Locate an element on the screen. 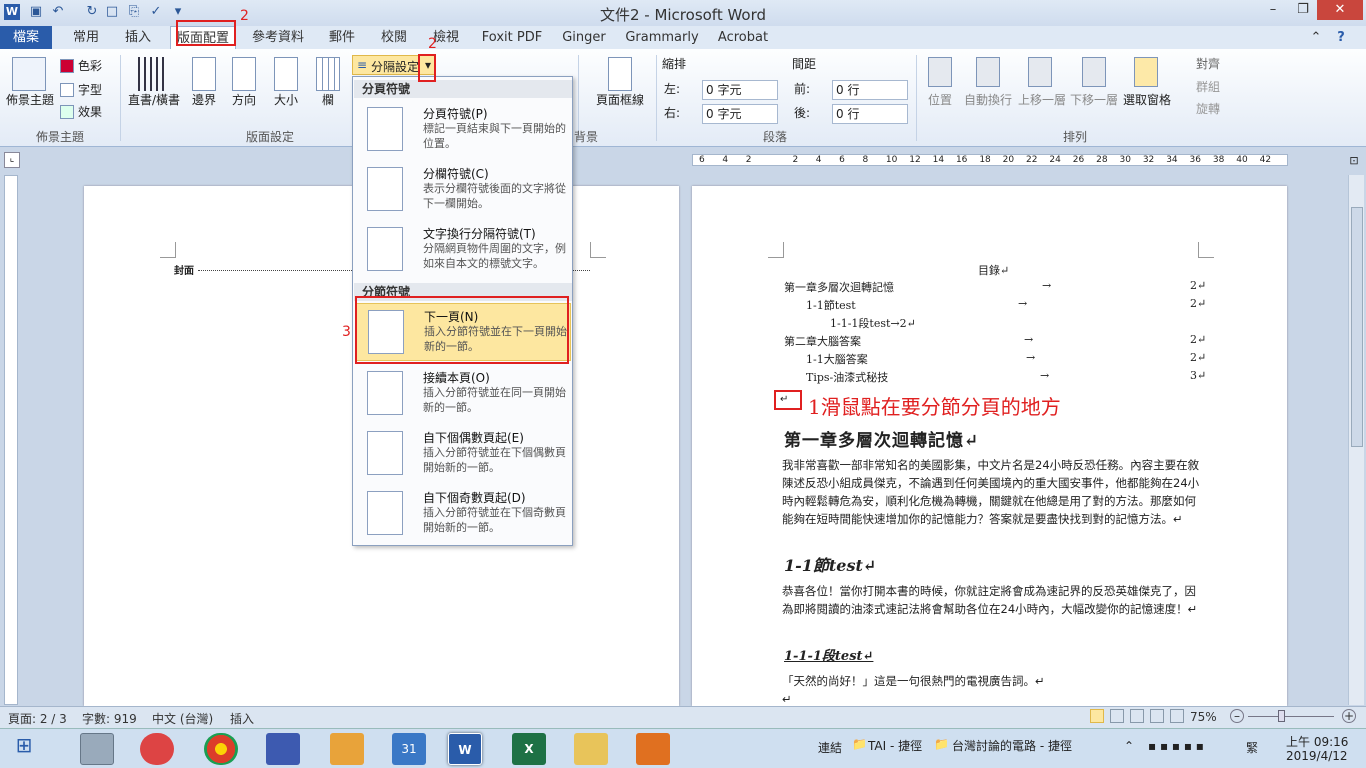 Image resolution: width=1366 pixels, height=768 pixels. margins-button: 邊界 is located at coordinates (204, 100).